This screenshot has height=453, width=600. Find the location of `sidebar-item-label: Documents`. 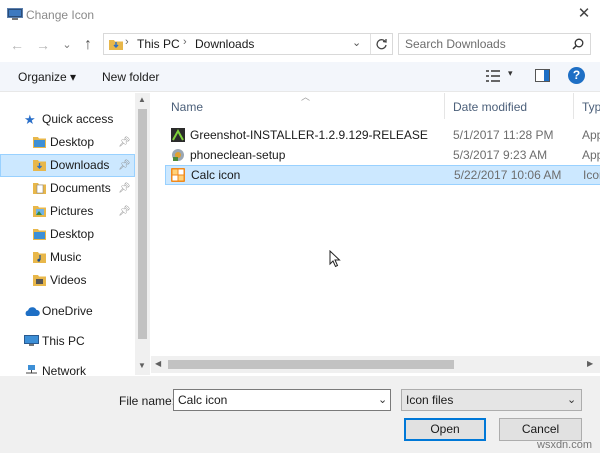

sidebar-item-label: Documents is located at coordinates (80, 188).